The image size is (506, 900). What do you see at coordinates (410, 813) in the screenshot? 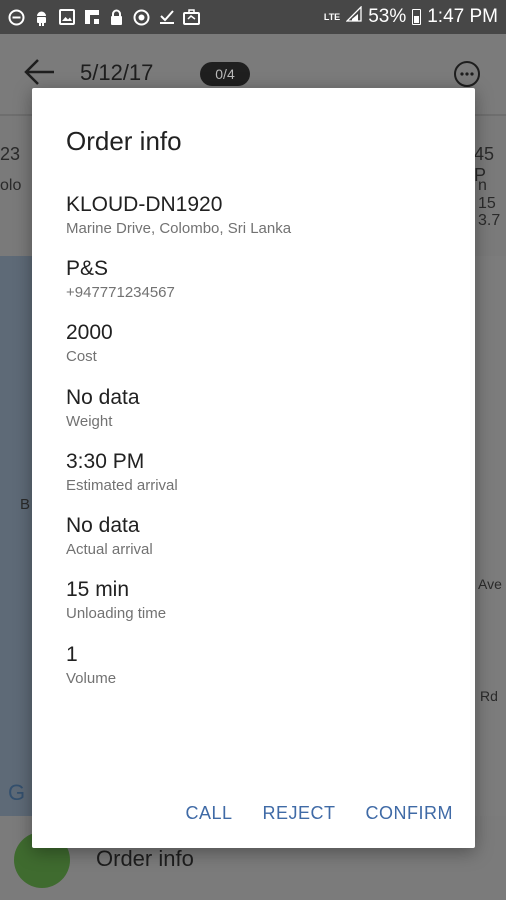
I see `confirm-button: CONFIRM` at bounding box center [410, 813].